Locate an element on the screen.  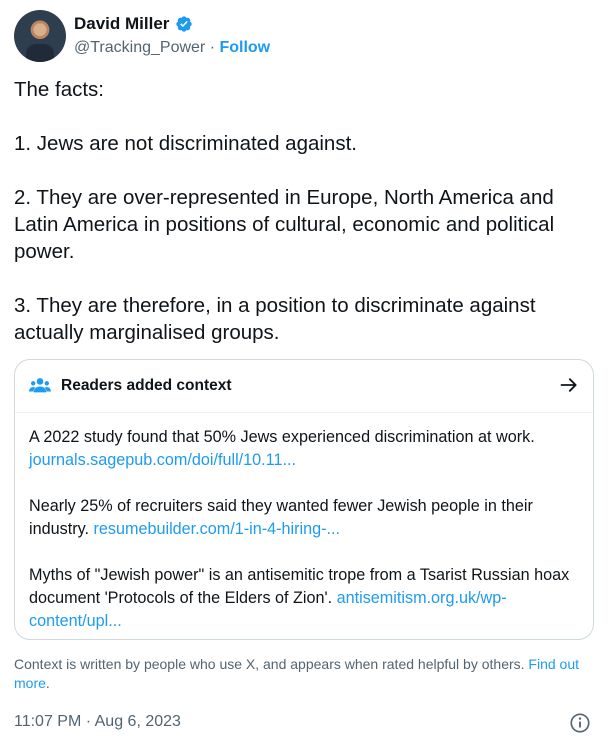
tweet-paragraph: The facts: is located at coordinates (59, 89).